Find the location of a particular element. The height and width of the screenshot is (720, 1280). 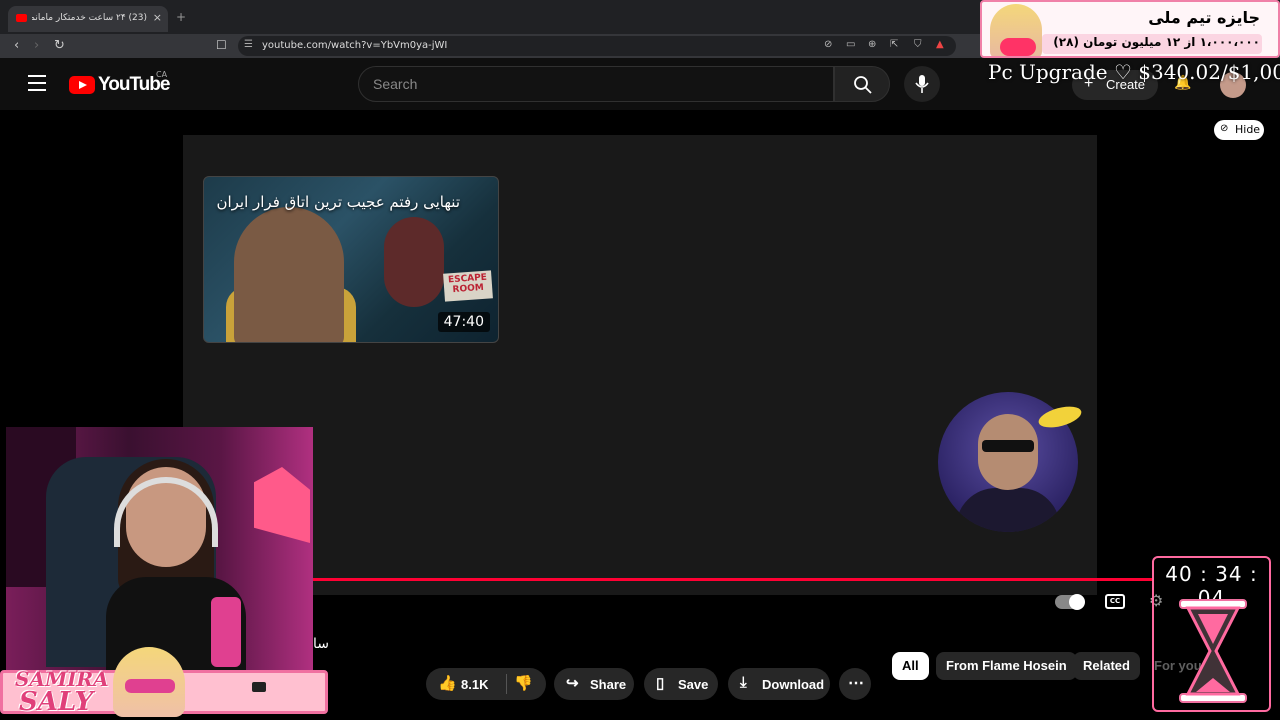

share-label: Share is located at coordinates (608, 684).